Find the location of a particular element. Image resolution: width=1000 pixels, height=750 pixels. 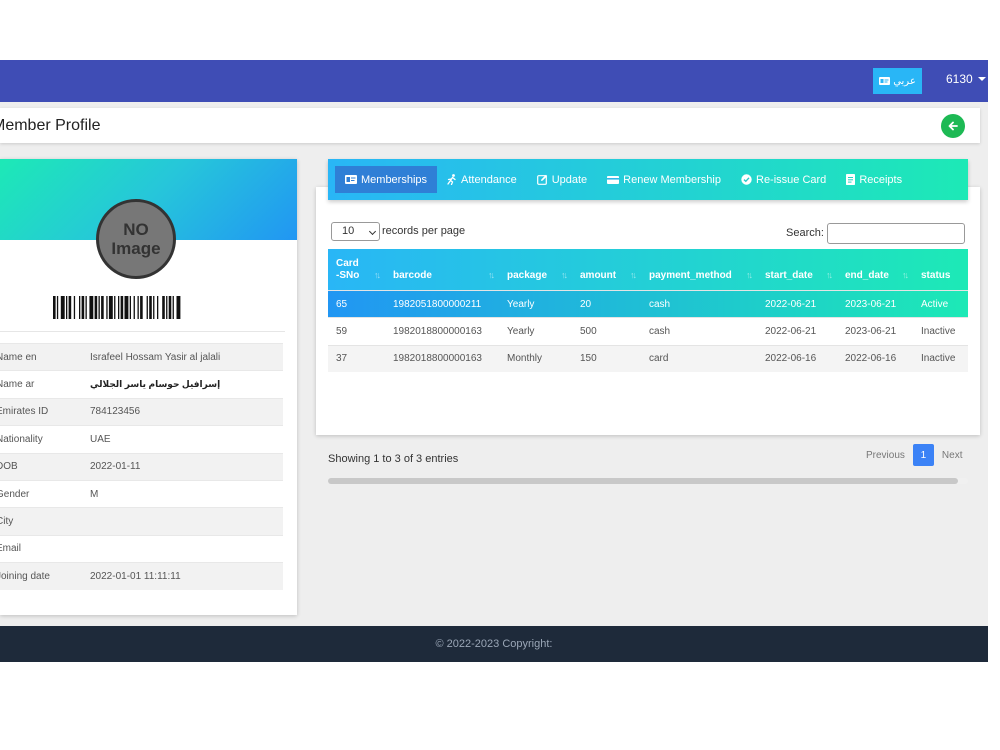

language-label: عربي is located at coordinates (904, 81).